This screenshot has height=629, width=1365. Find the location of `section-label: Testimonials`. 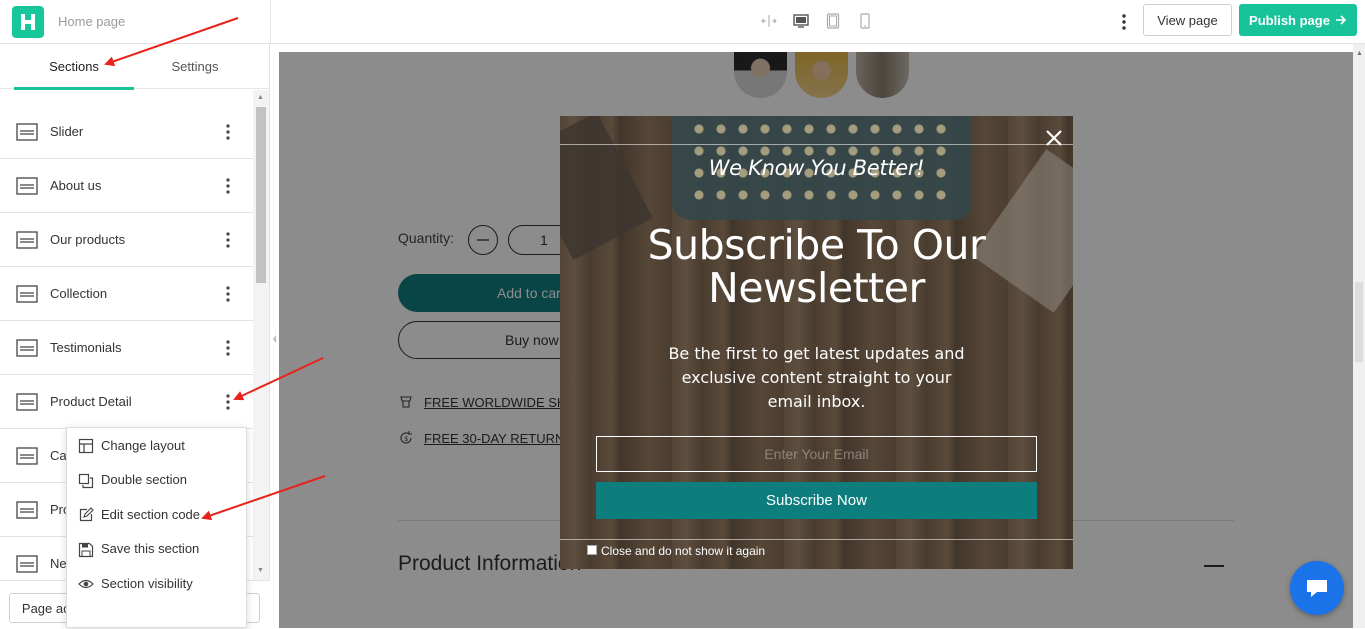

section-label: Testimonials is located at coordinates (86, 347).